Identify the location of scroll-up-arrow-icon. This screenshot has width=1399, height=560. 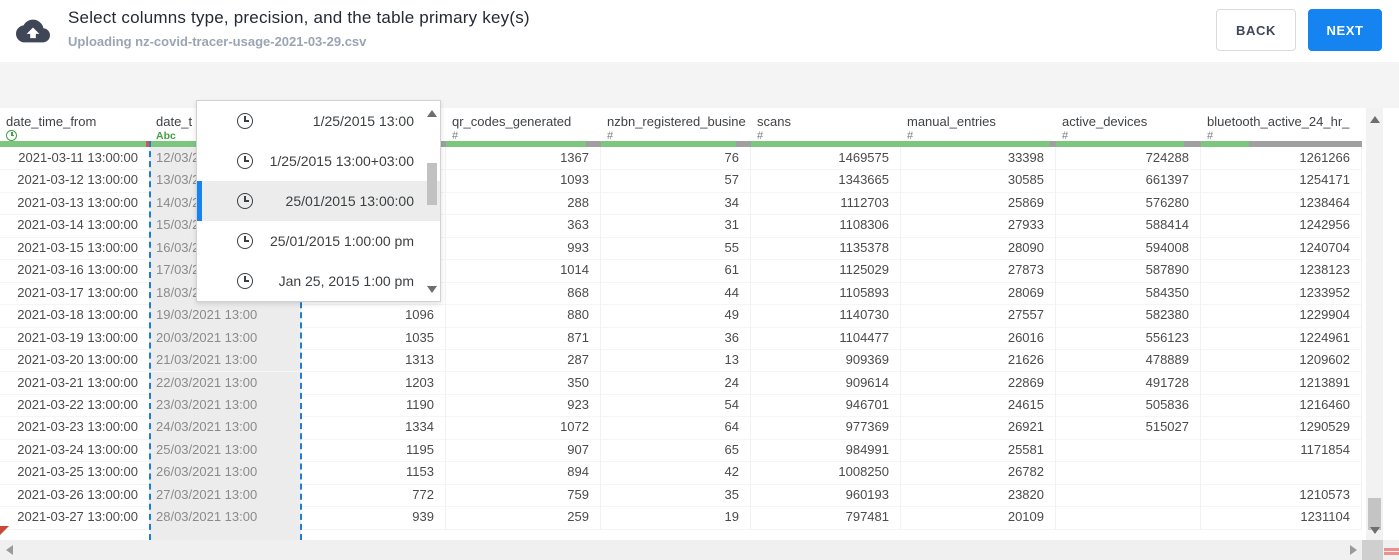
(1375, 119).